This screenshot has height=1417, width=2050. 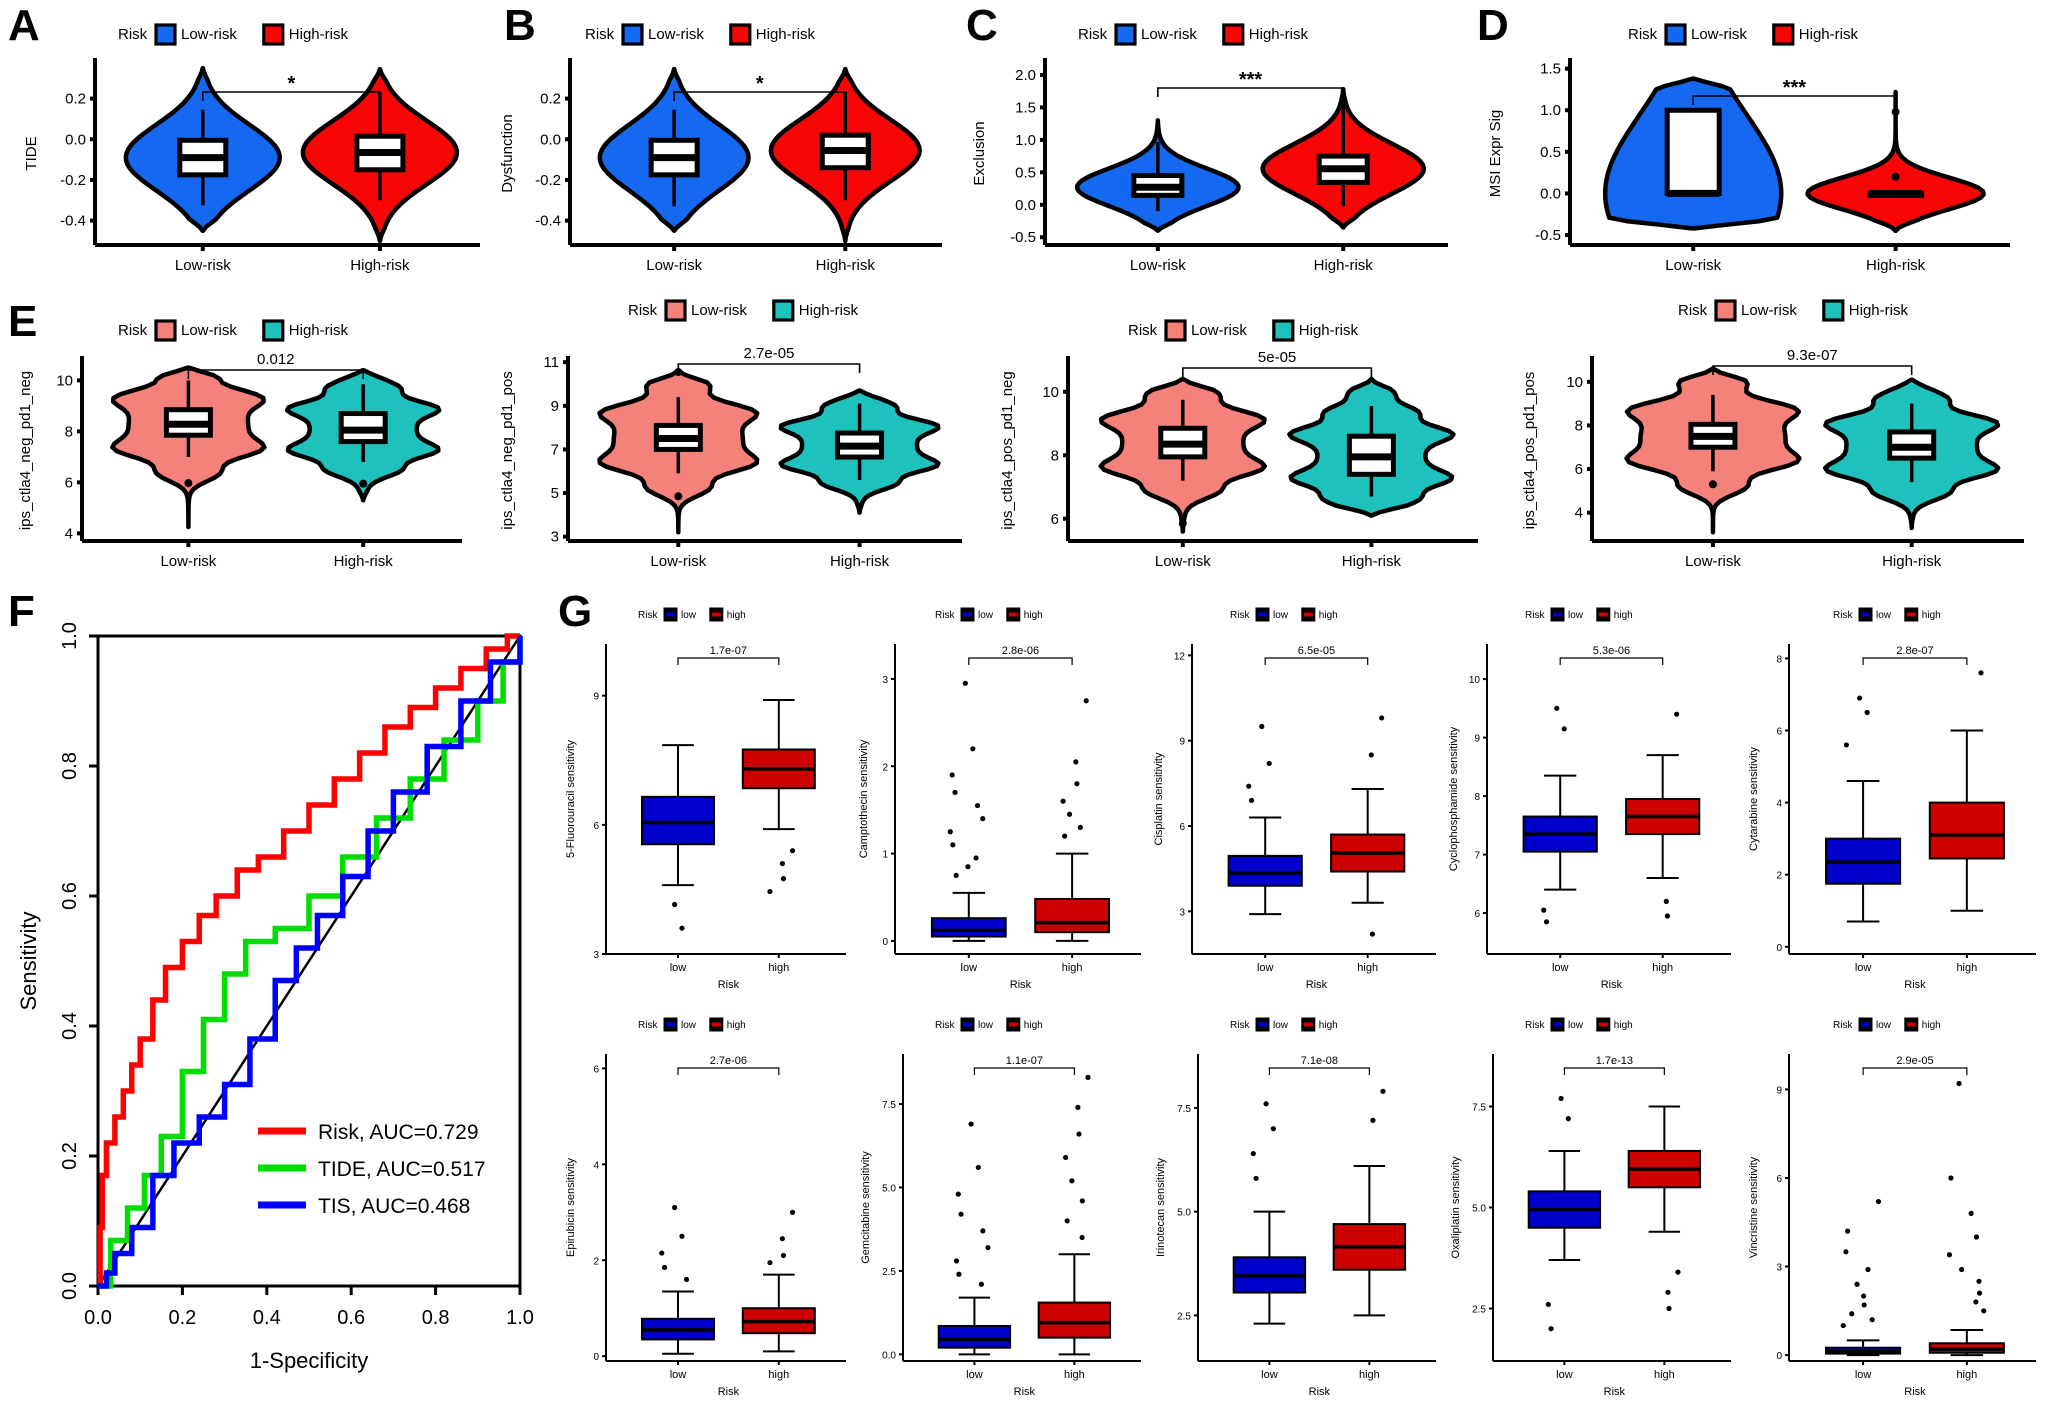 I want to click on svg-text: 2.9e-05, so click(x=1914, y=1061).